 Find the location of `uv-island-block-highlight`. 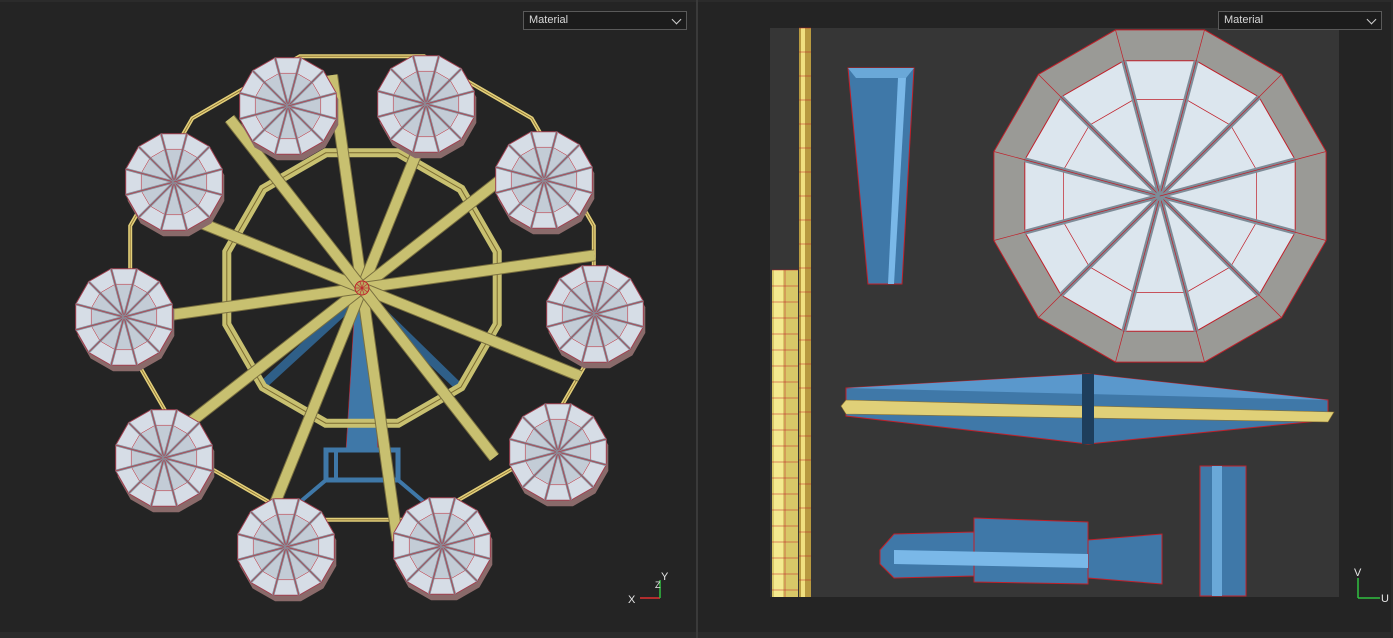

uv-island-block-highlight is located at coordinates (778, 433).